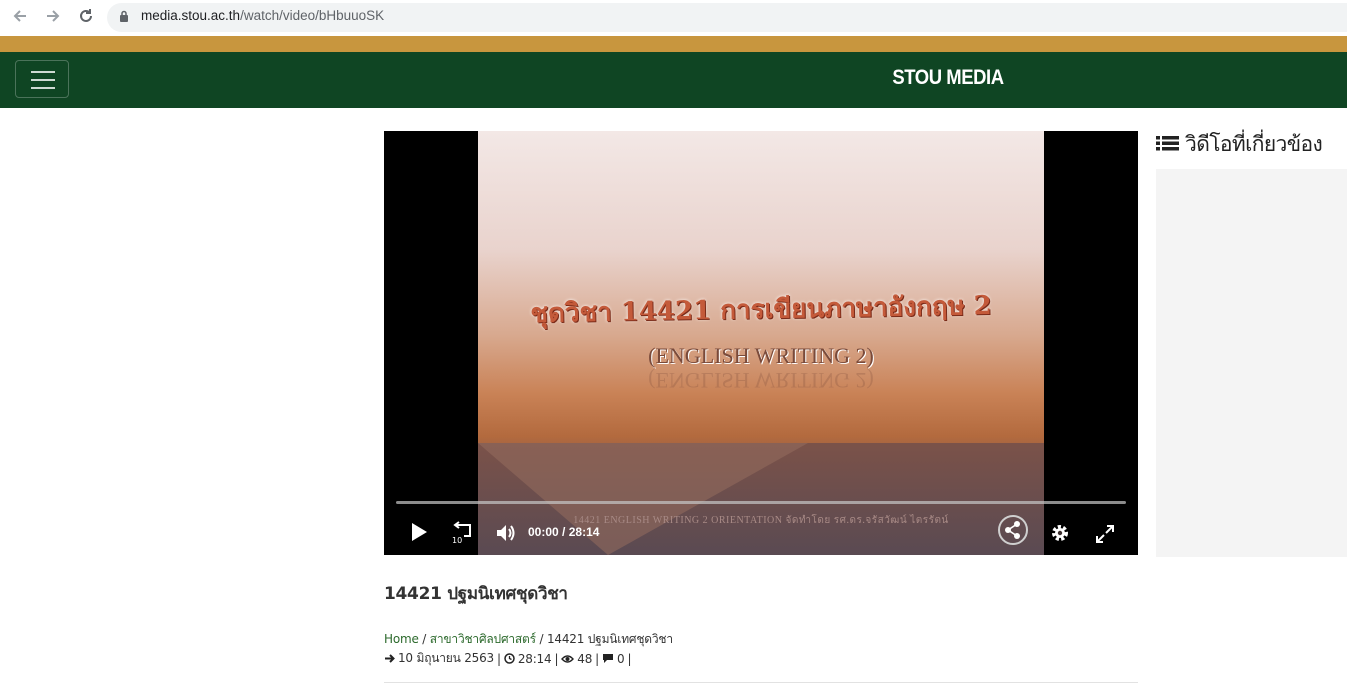 This screenshot has width=1347, height=691. Describe the element at coordinates (948, 78) in the screenshot. I see `site-brand: STOU MEDIA` at that location.